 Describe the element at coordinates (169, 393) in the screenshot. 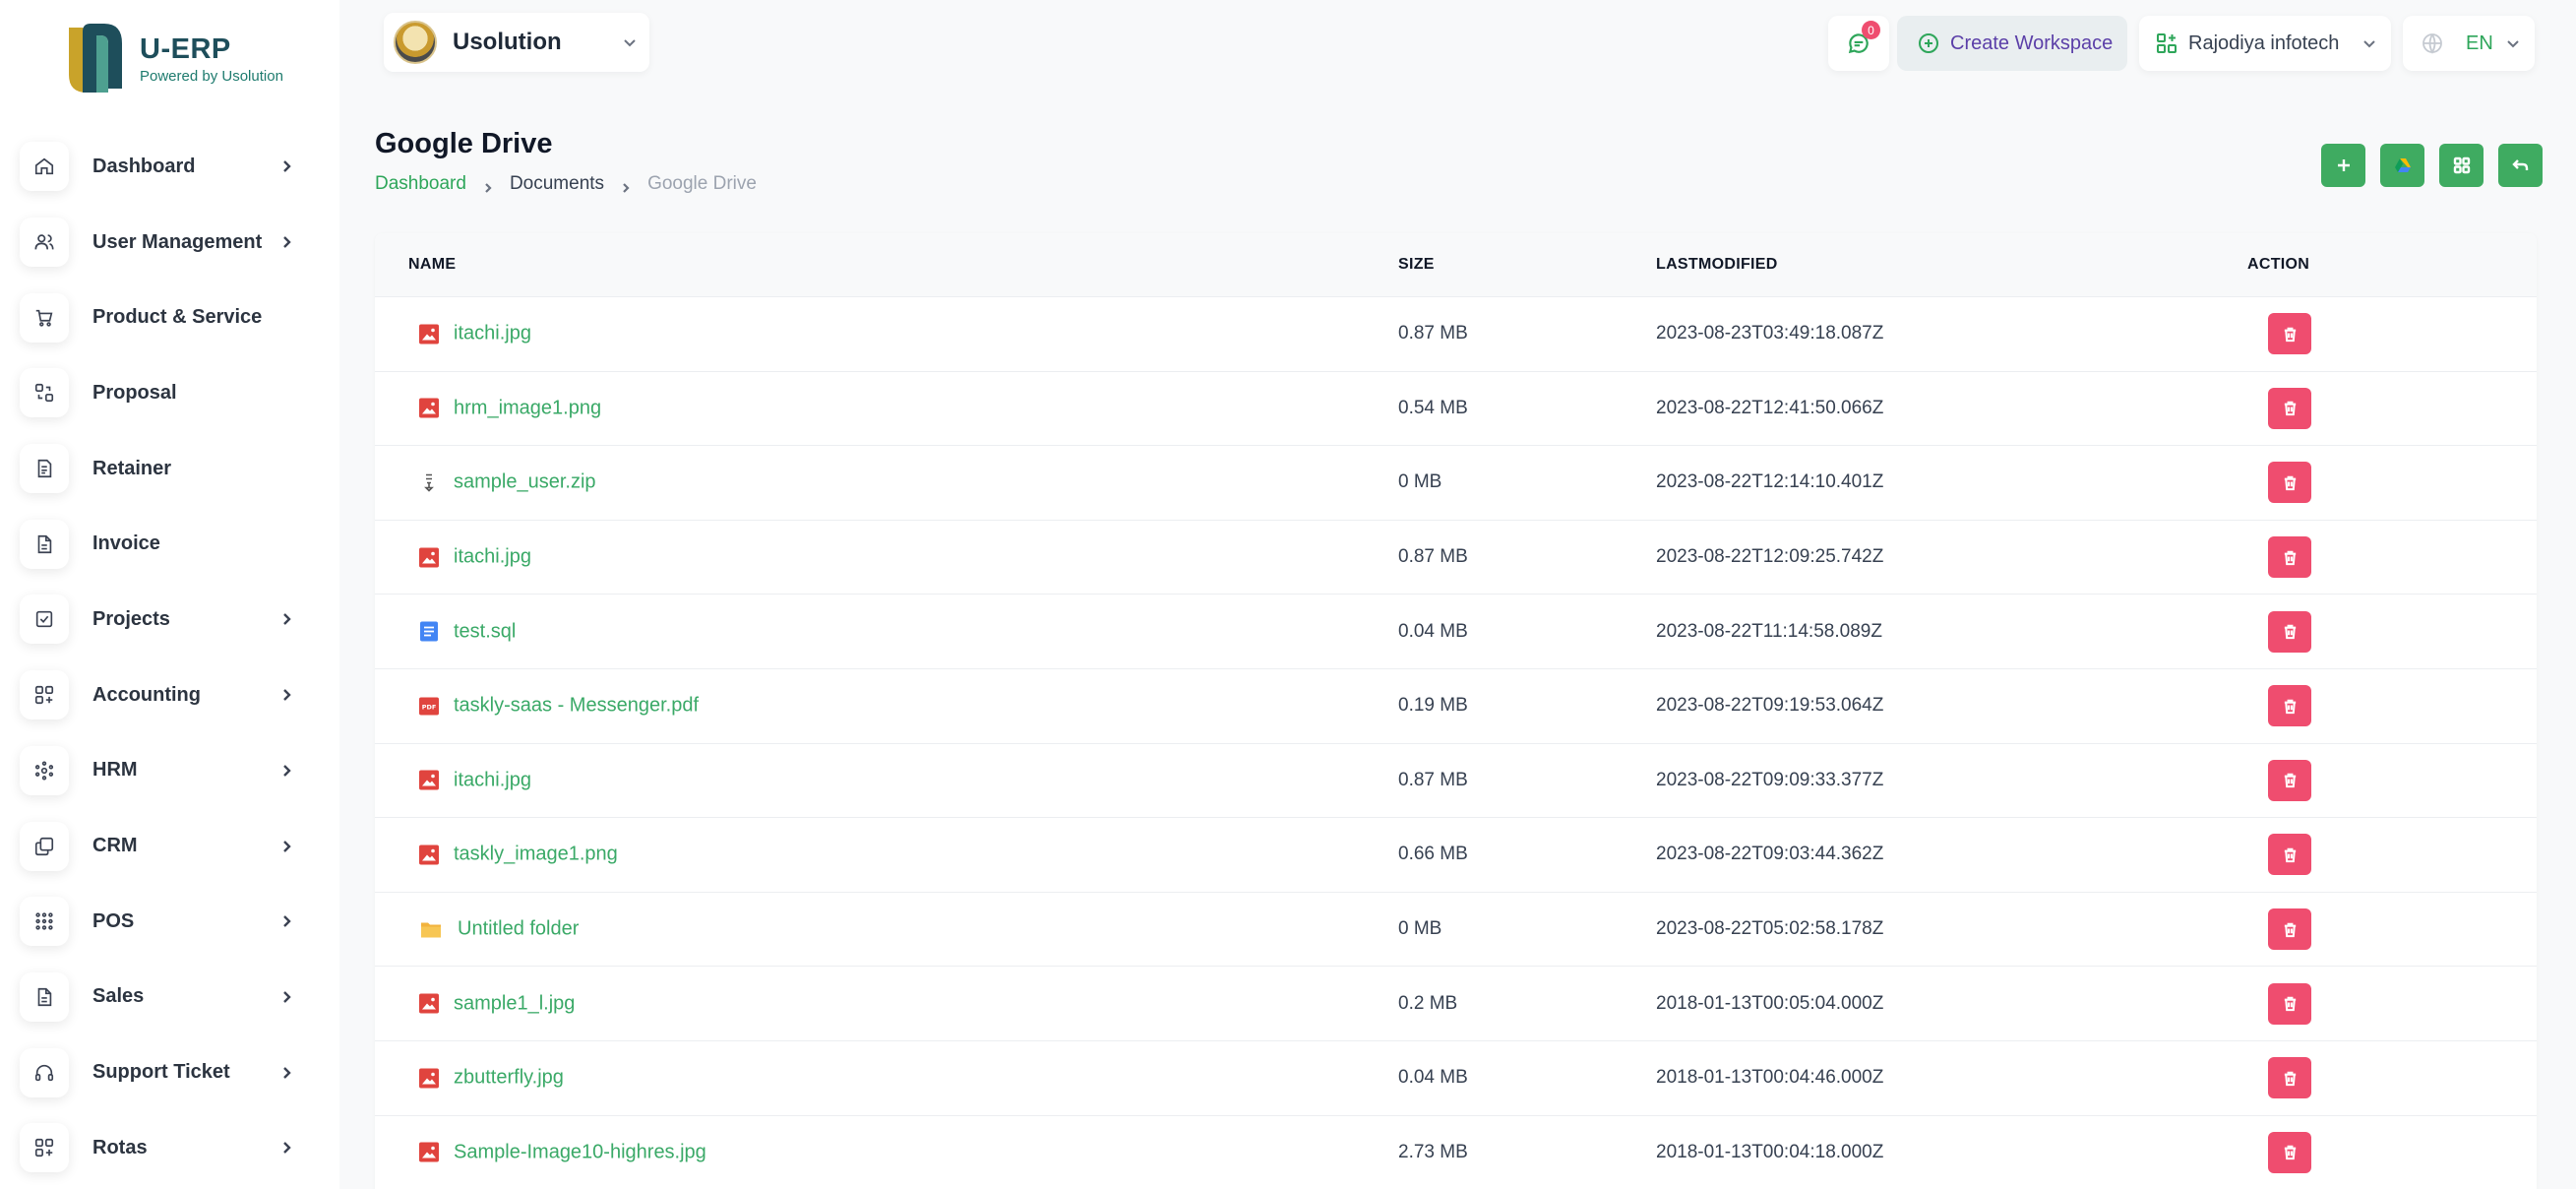

I see `sidebar-item-proposal: Proposal` at that location.